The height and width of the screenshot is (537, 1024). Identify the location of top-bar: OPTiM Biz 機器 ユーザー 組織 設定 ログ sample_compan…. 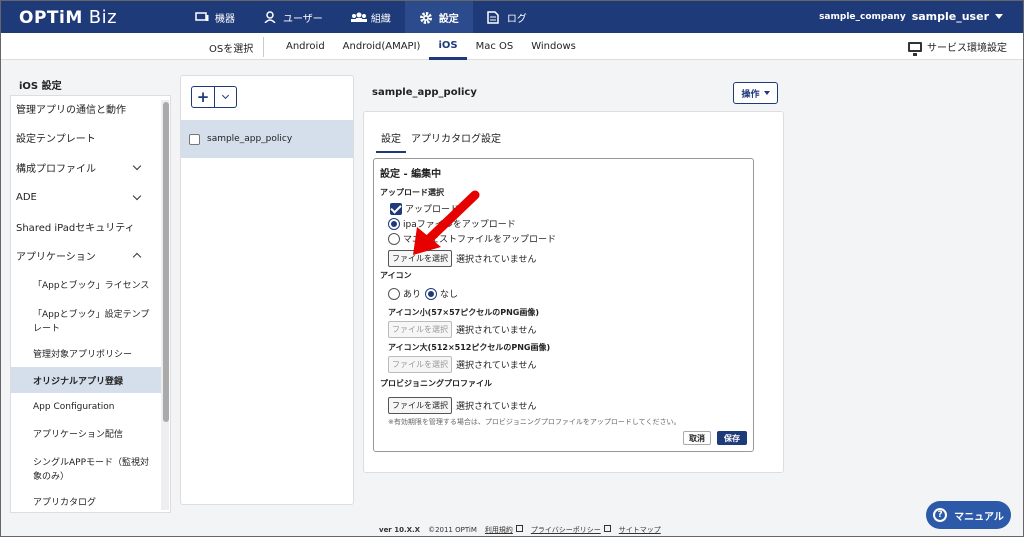
(512, 17).